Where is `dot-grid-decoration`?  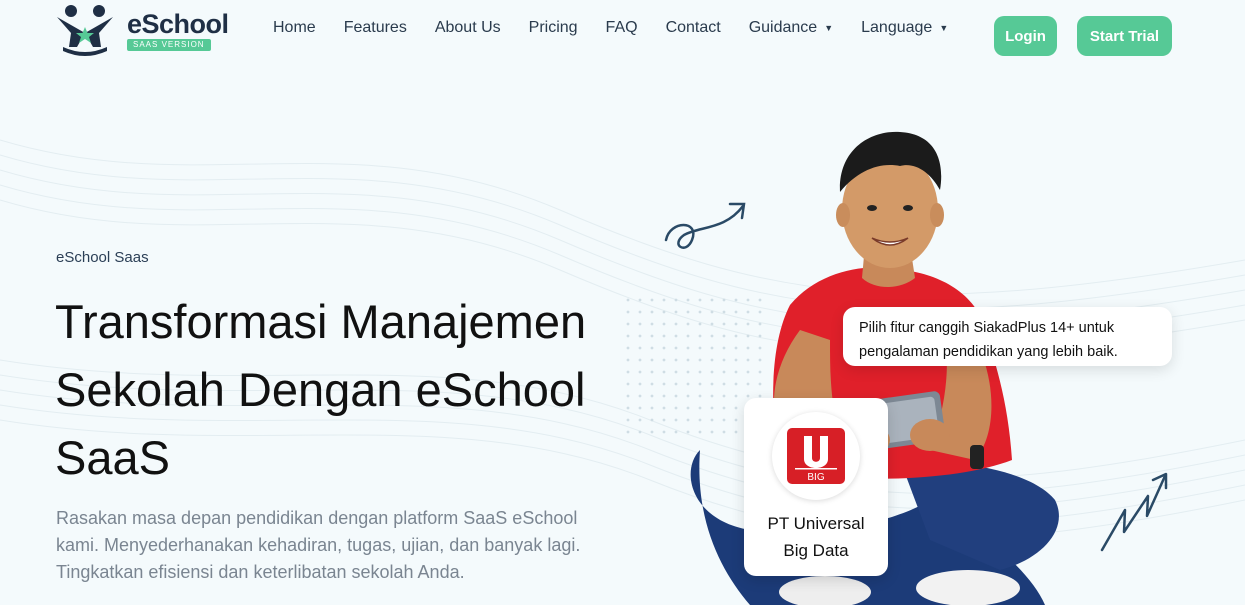
dot-grid-decoration is located at coordinates (694, 366).